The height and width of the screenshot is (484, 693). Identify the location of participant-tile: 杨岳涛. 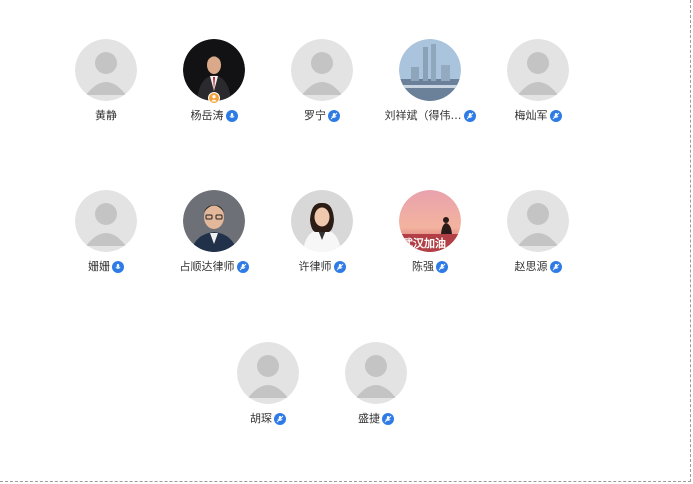
(214, 81).